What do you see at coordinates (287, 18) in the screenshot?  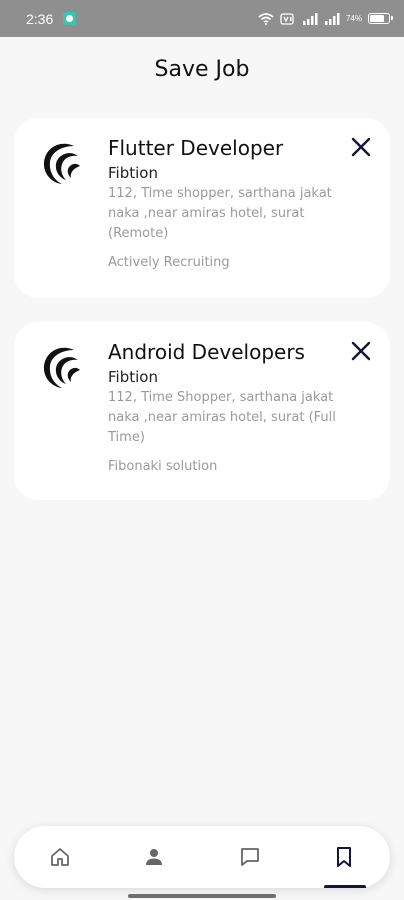 I see `volte-icon` at bounding box center [287, 18].